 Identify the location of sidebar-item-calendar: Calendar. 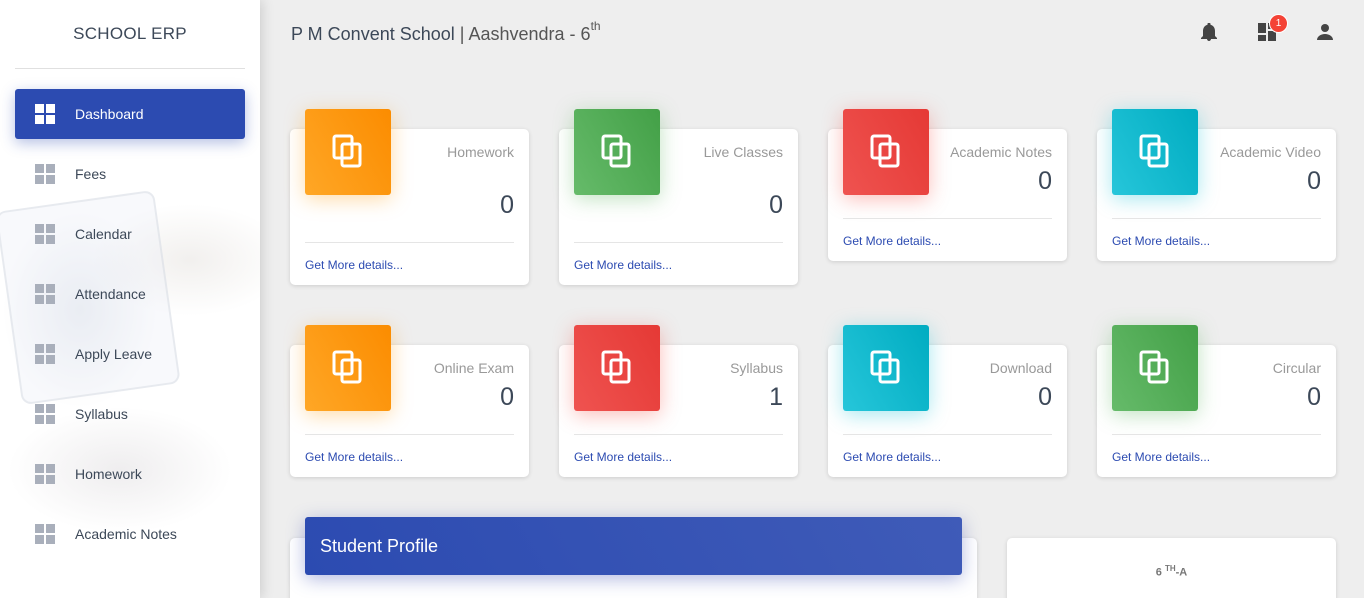
(130, 234).